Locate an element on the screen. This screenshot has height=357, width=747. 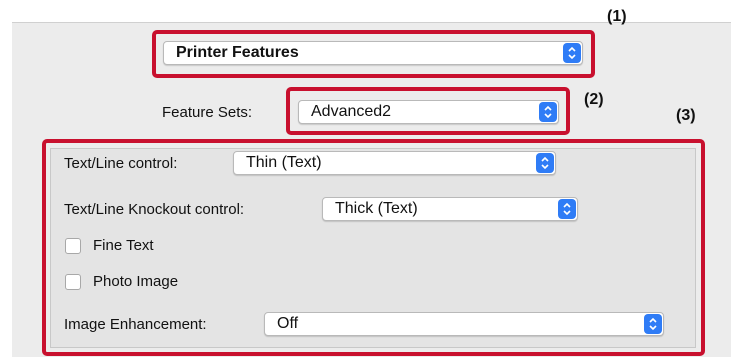
text-line-control-value: Thin (Text) is located at coordinates (284, 162).